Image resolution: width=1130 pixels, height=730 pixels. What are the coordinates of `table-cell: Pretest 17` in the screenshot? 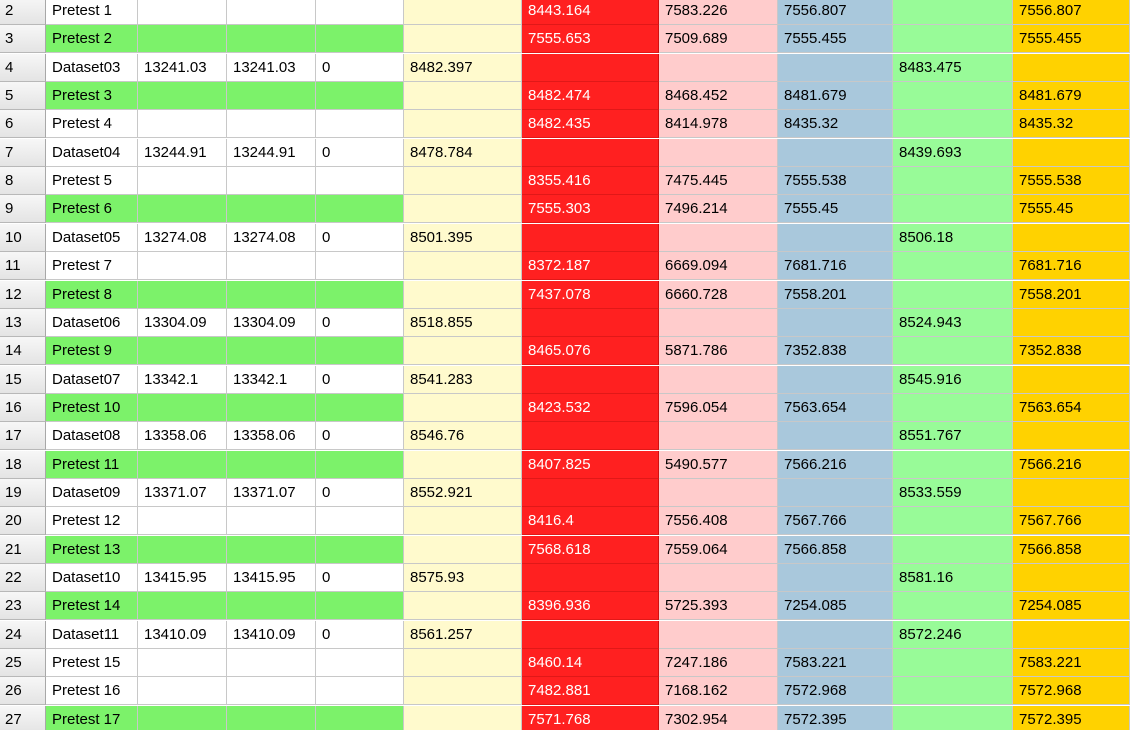 It's located at (92, 717).